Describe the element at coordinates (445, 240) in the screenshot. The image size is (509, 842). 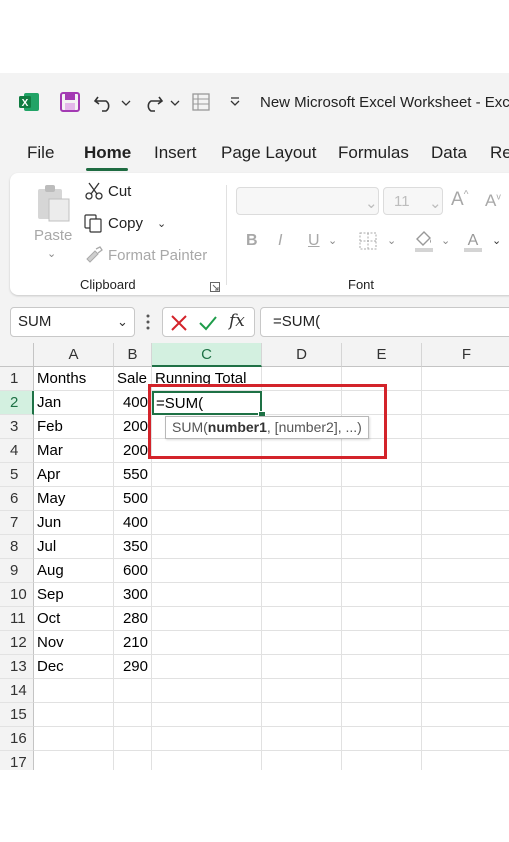
I see `fill-color-dropdown-icon: ⌄` at that location.